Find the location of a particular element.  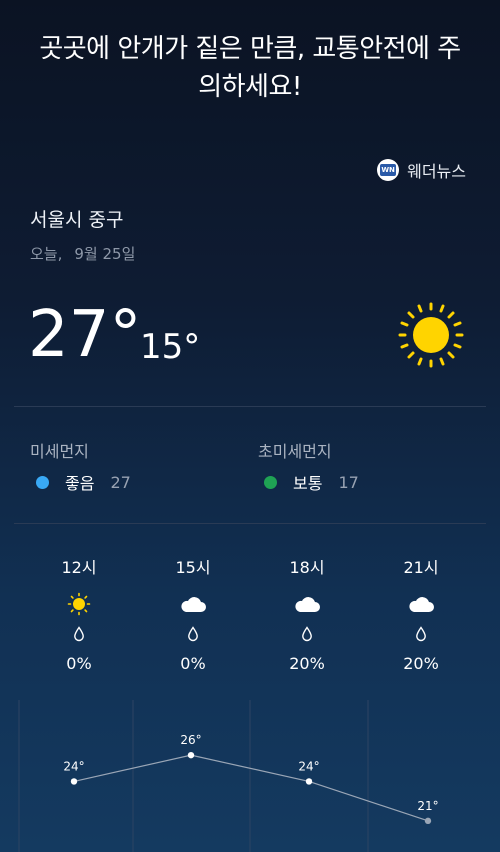

provider-badge: WN 웨더뉴스 is located at coordinates (421, 170).